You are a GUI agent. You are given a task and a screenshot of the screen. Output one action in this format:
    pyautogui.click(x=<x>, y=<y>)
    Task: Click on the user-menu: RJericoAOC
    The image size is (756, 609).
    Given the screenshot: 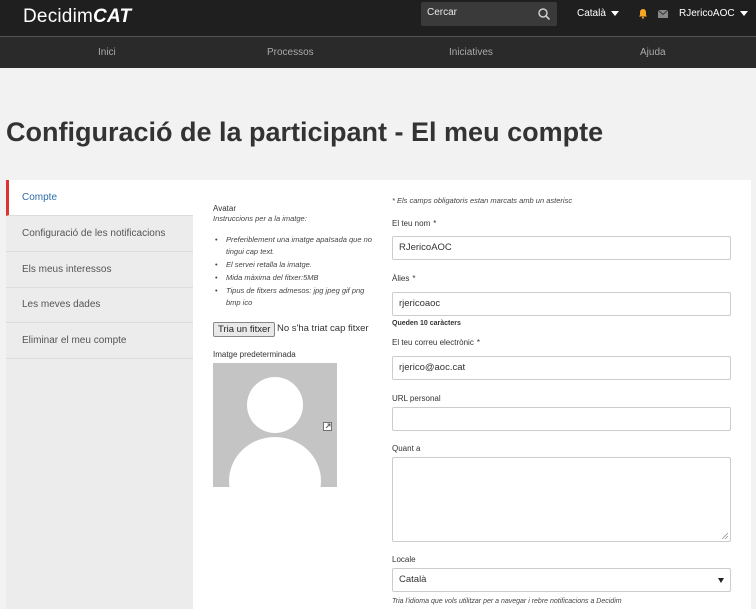 What is the action you would take?
    pyautogui.click(x=713, y=13)
    